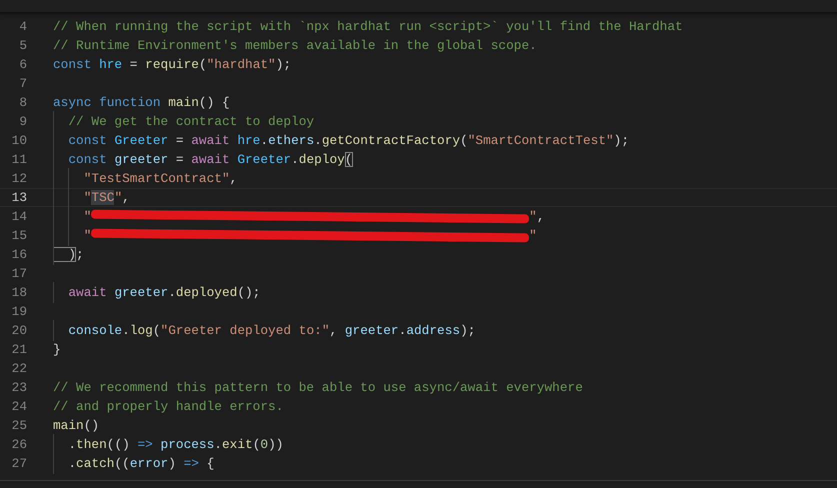 This screenshot has height=488, width=837. Describe the element at coordinates (18, 235) in the screenshot. I see `line-number: 15` at that location.